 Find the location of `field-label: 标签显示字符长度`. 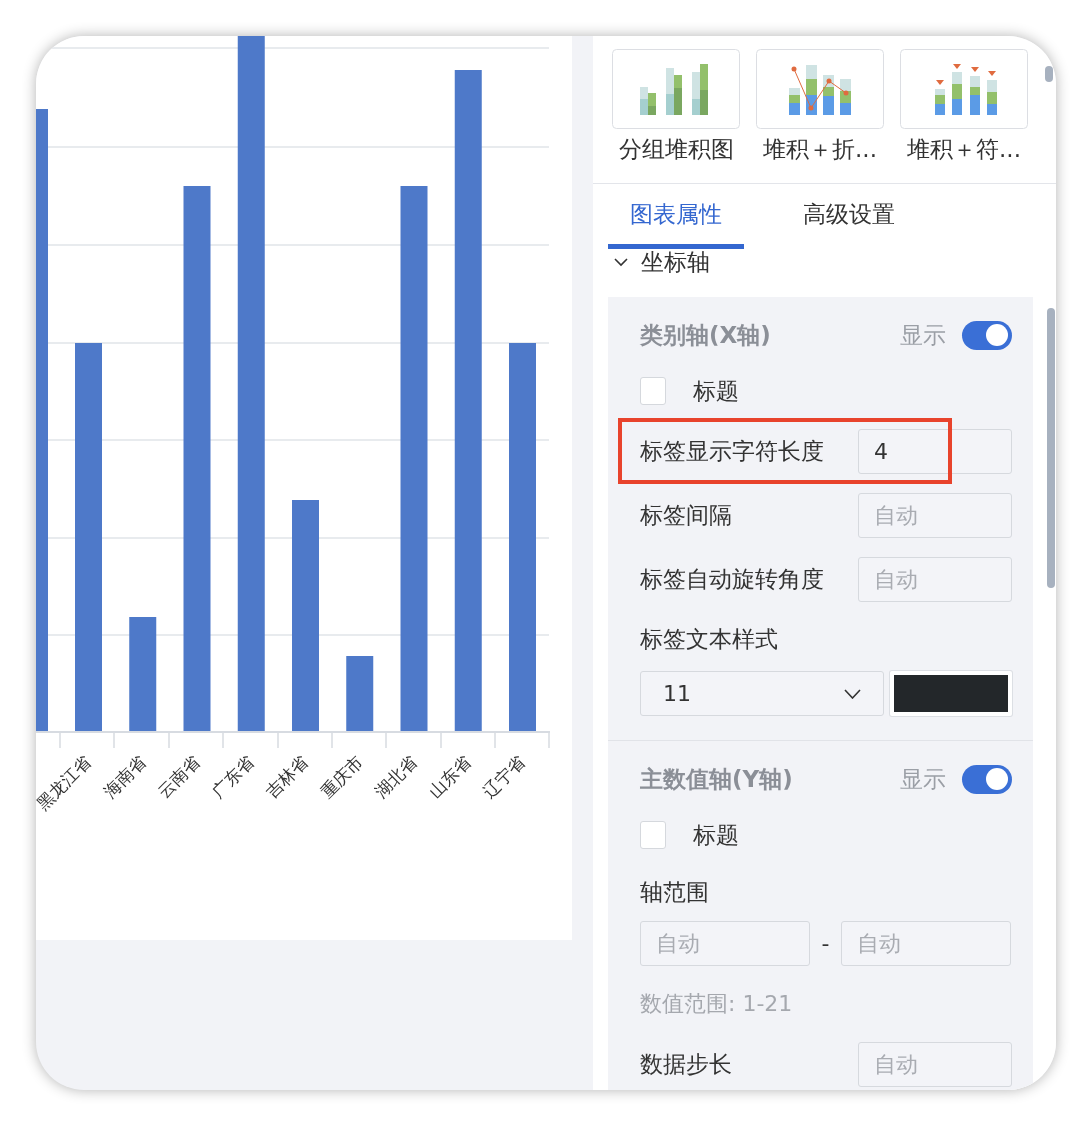

field-label: 标签显示字符长度 is located at coordinates (732, 451).